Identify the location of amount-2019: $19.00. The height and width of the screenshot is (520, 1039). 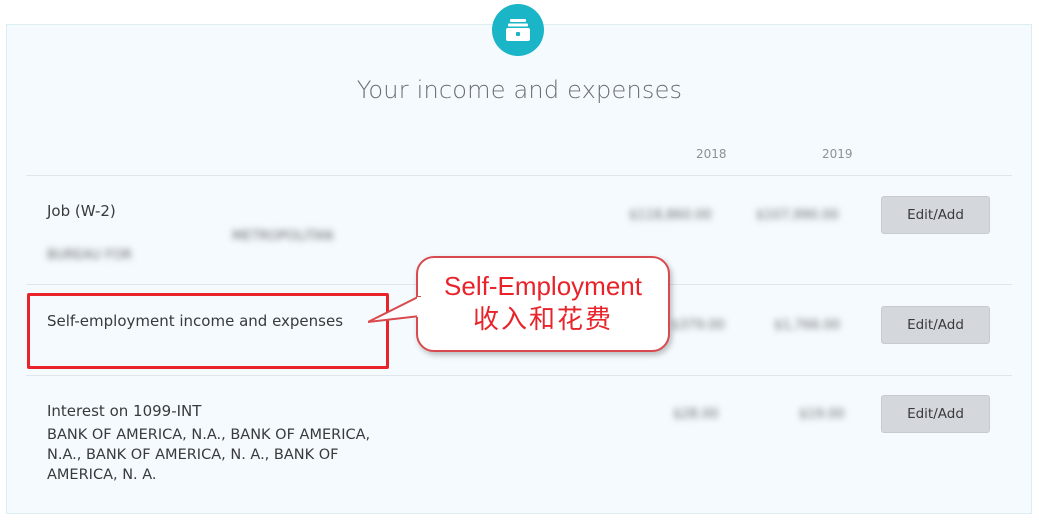
(822, 414).